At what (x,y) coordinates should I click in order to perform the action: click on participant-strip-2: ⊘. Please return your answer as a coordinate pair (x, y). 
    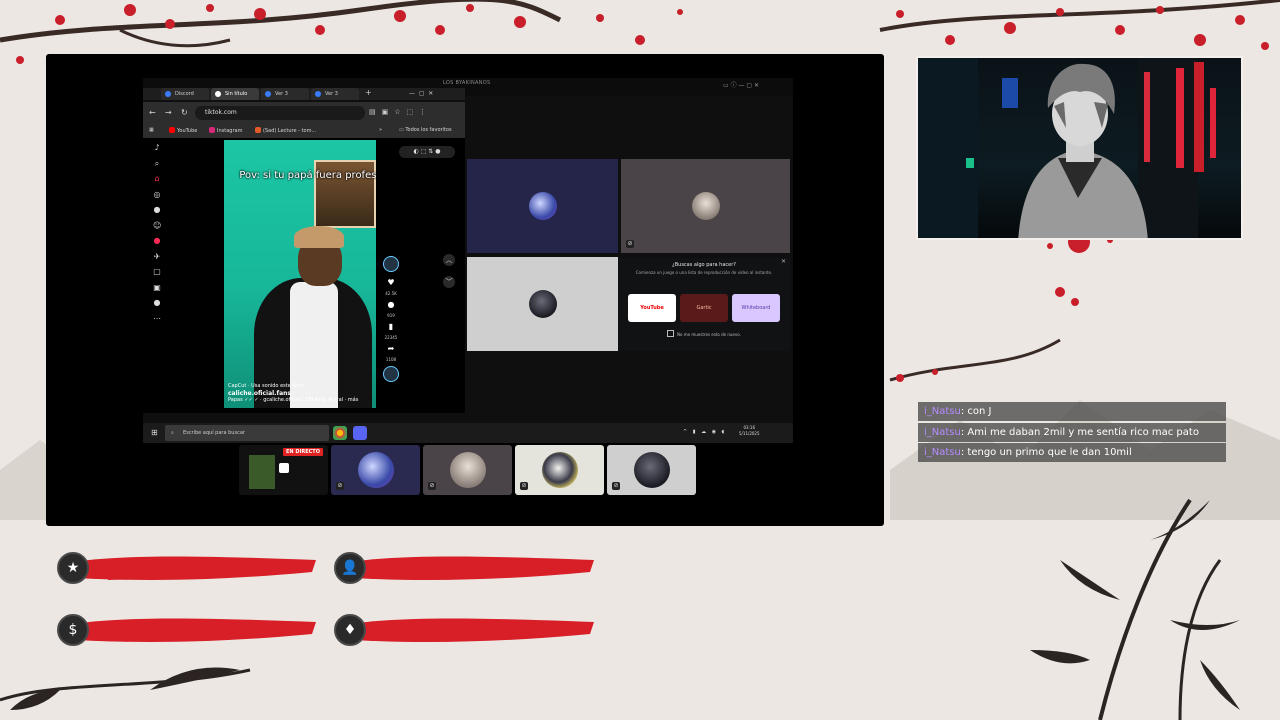
    Looking at the image, I should click on (467, 470).